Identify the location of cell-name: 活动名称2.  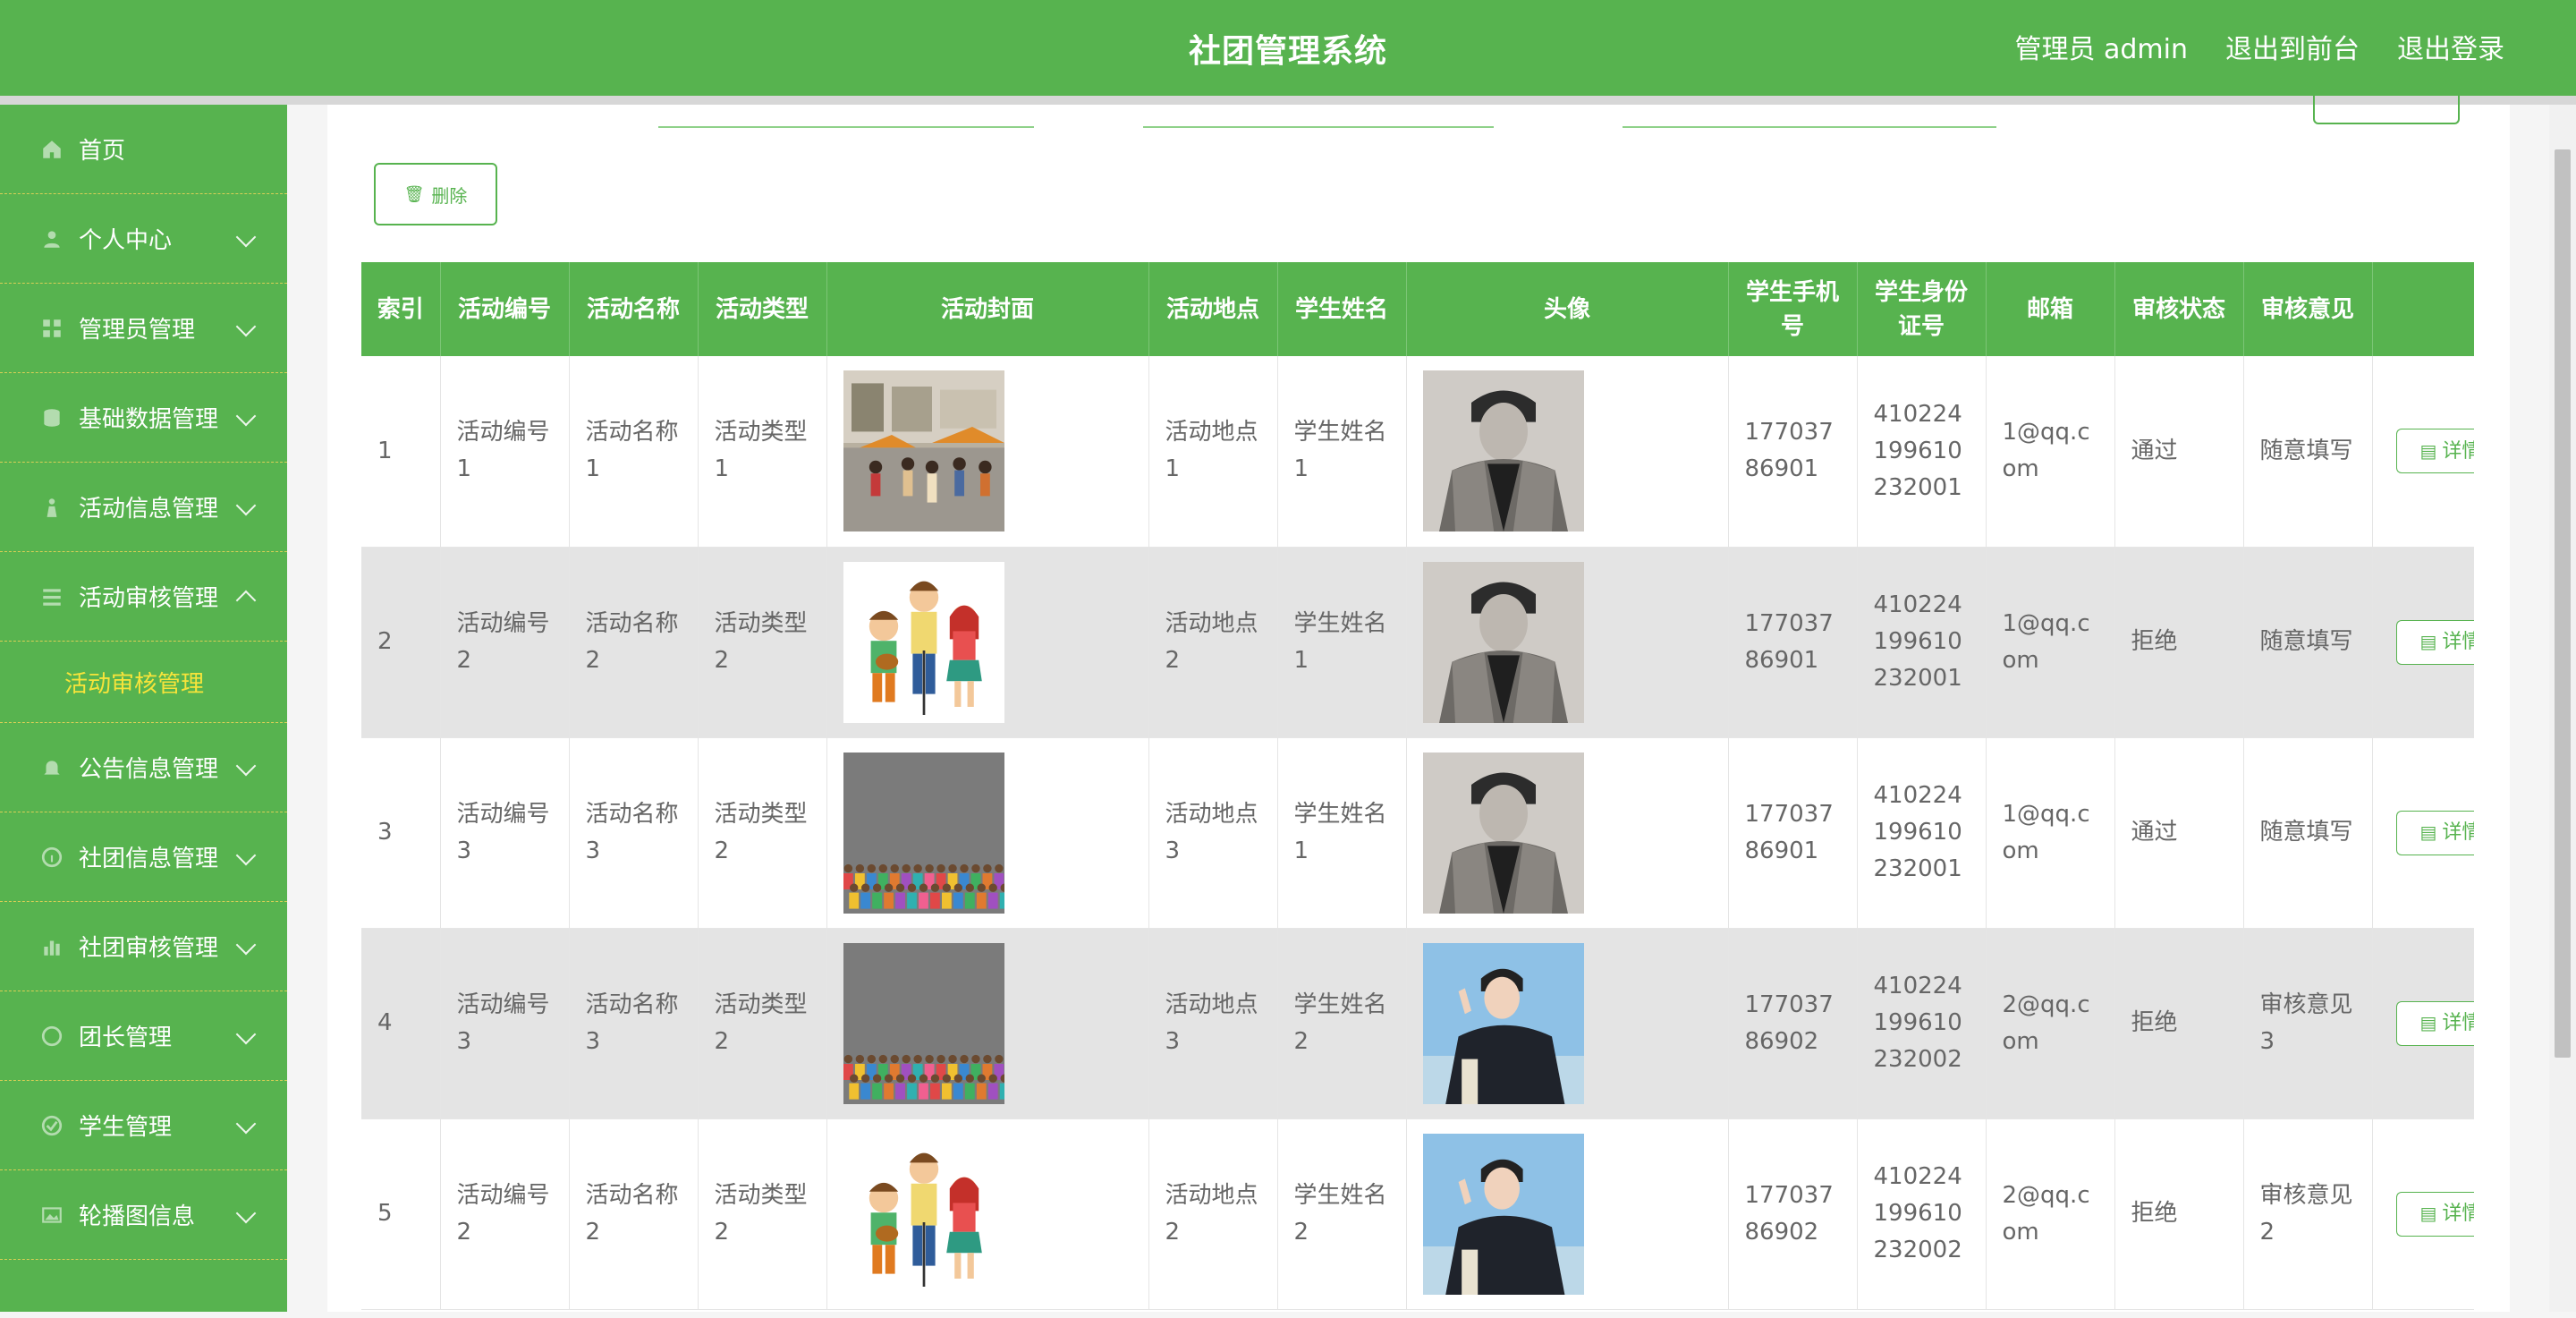
(634, 1214).